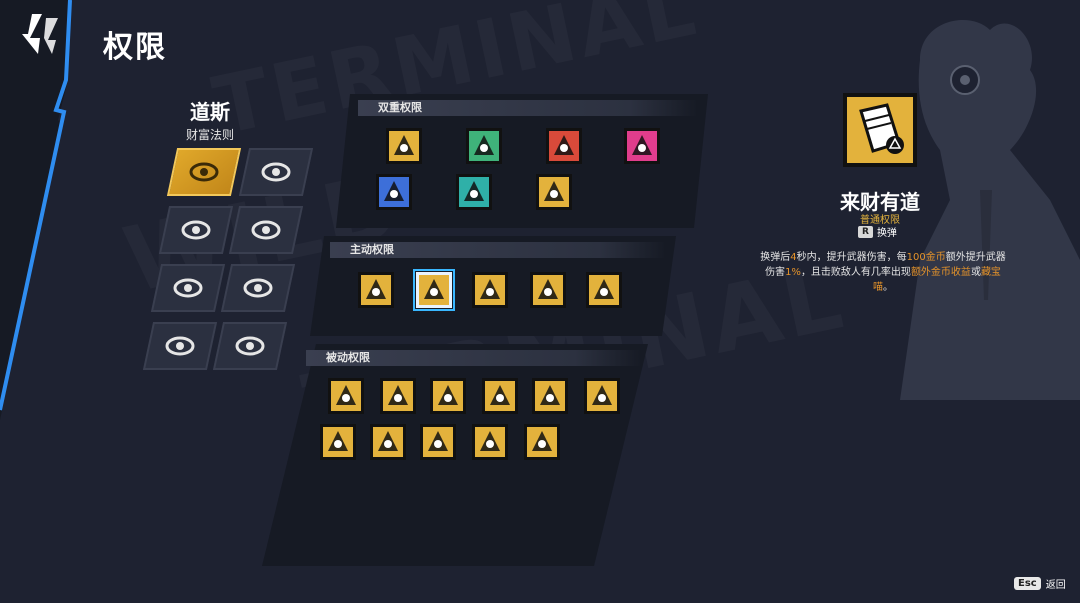  I want to click on triangle-emblem-icon, so click(404, 146).